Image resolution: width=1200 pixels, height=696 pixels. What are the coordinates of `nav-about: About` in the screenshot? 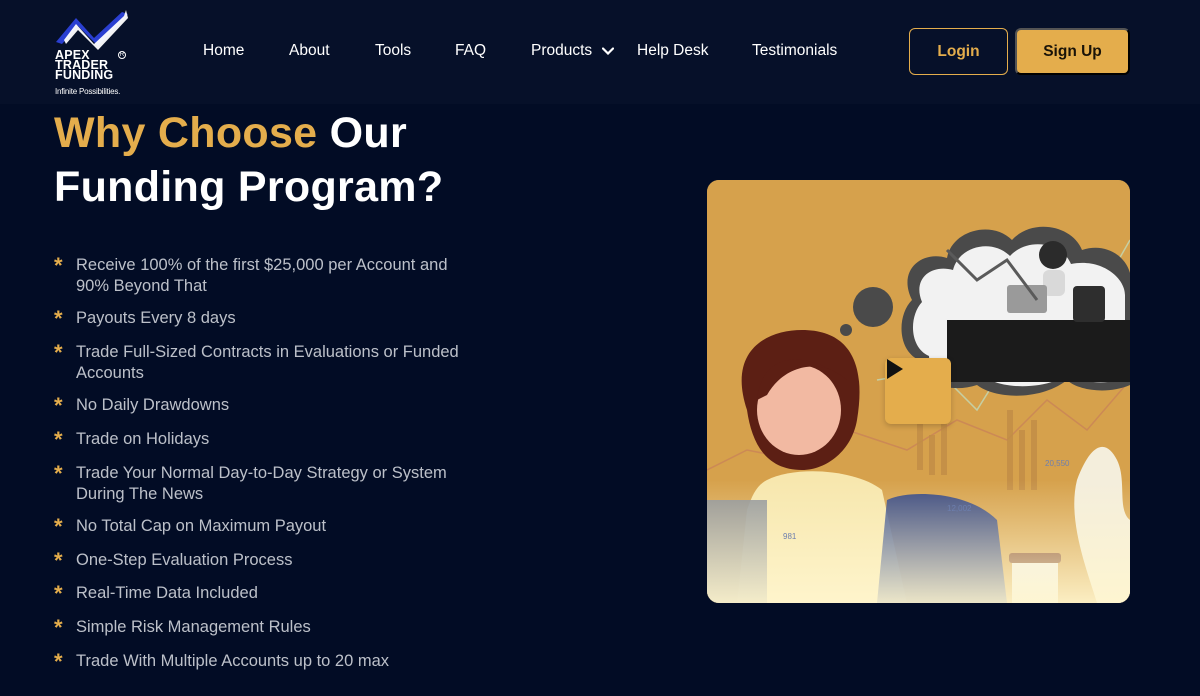 It's located at (309, 51).